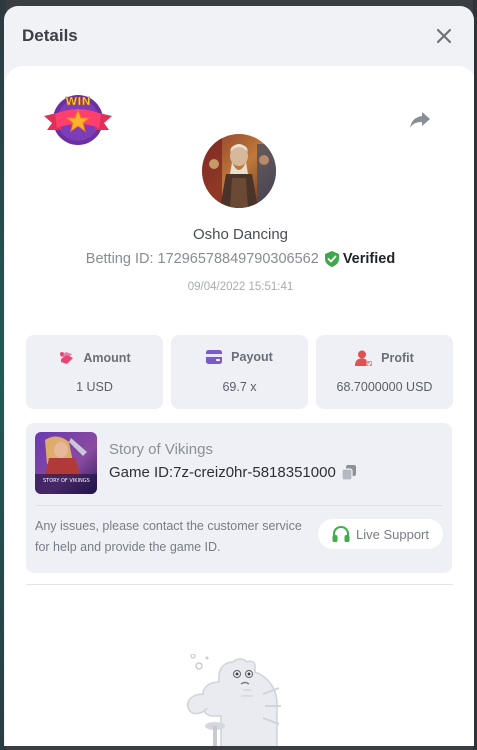  I want to click on share-button, so click(421, 121).